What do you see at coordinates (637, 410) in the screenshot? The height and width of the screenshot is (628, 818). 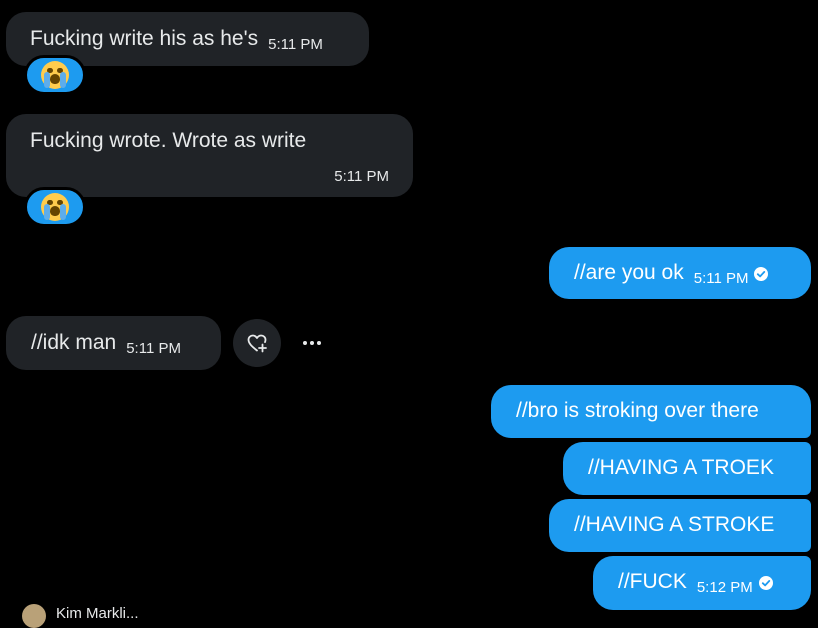 I see `message-text: //bro is stroking over there` at bounding box center [637, 410].